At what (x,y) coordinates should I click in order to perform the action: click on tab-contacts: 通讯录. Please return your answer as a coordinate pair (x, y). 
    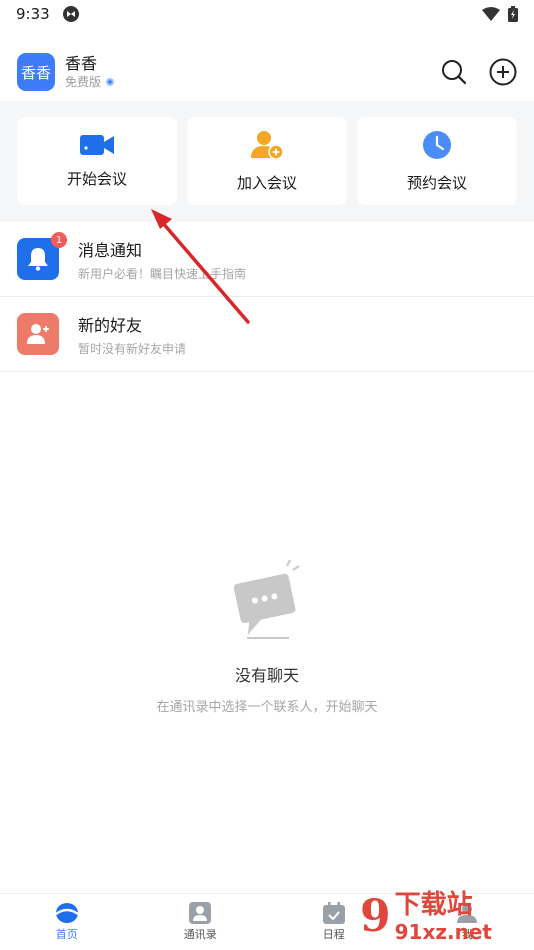
    Looking at the image, I should click on (201, 922).